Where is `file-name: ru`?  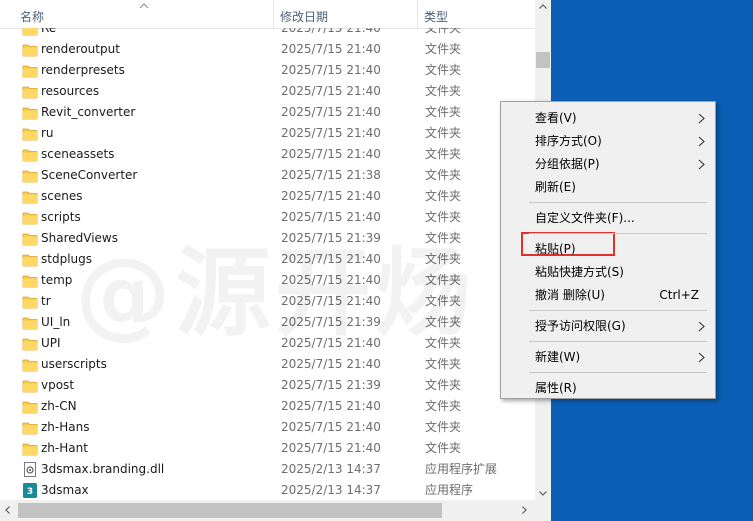
file-name: ru is located at coordinates (47, 133).